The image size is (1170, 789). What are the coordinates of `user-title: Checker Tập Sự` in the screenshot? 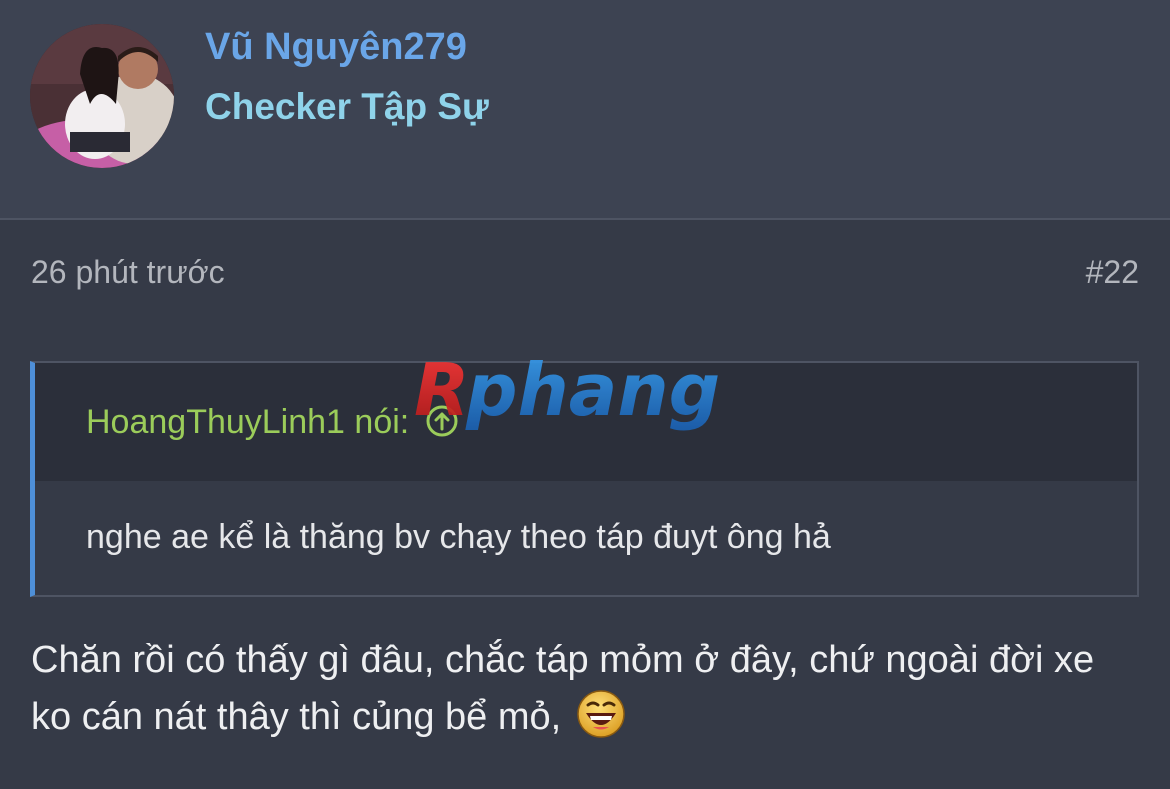 It's located at (347, 106).